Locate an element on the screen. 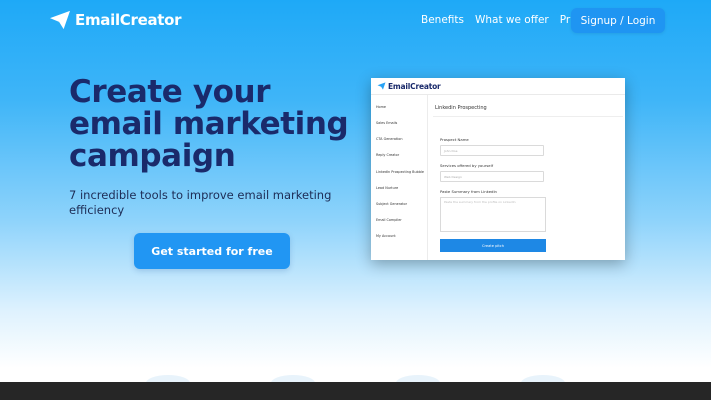 The height and width of the screenshot is (400, 711). preview-sidebar-item: Home is located at coordinates (381, 107).